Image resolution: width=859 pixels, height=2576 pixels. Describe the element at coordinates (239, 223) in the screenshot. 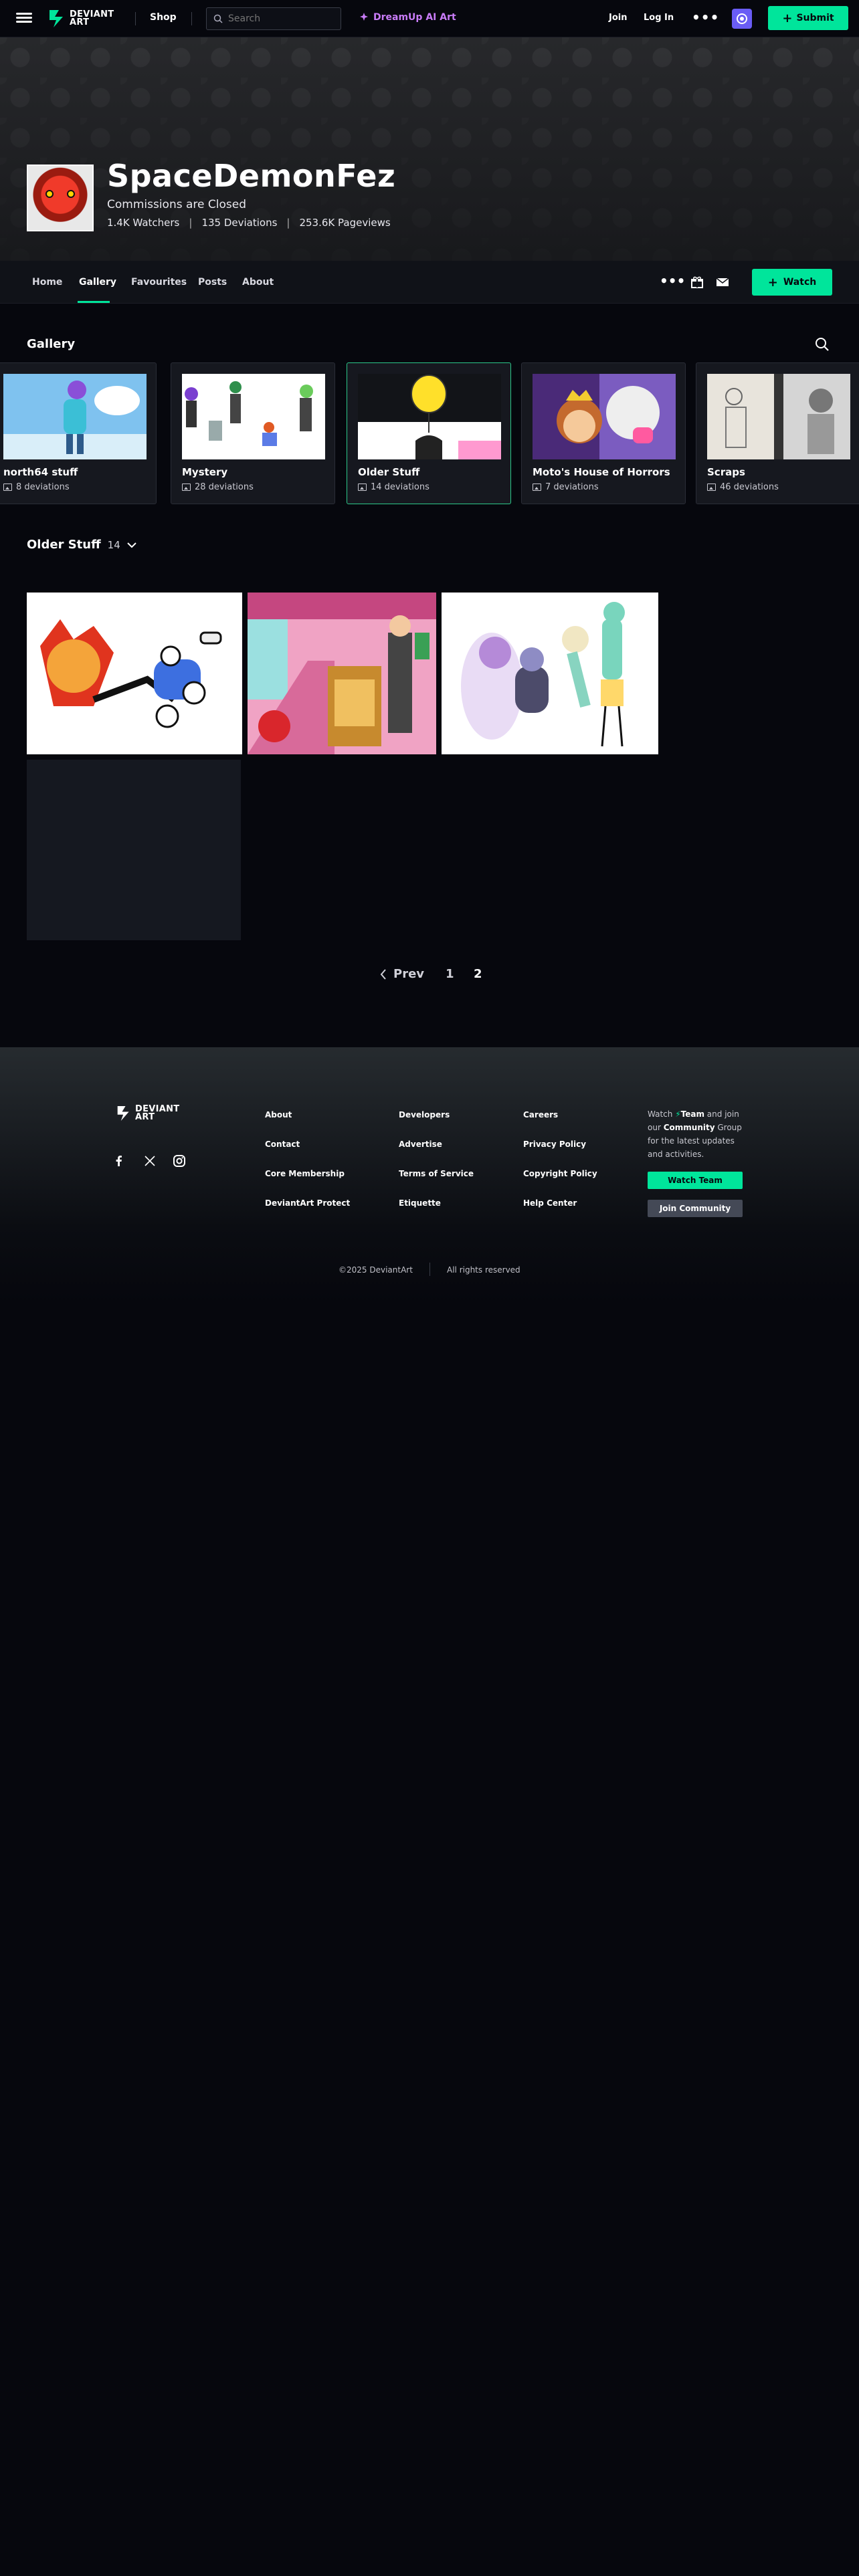

I see `deviations-count: 135 Deviations` at that location.